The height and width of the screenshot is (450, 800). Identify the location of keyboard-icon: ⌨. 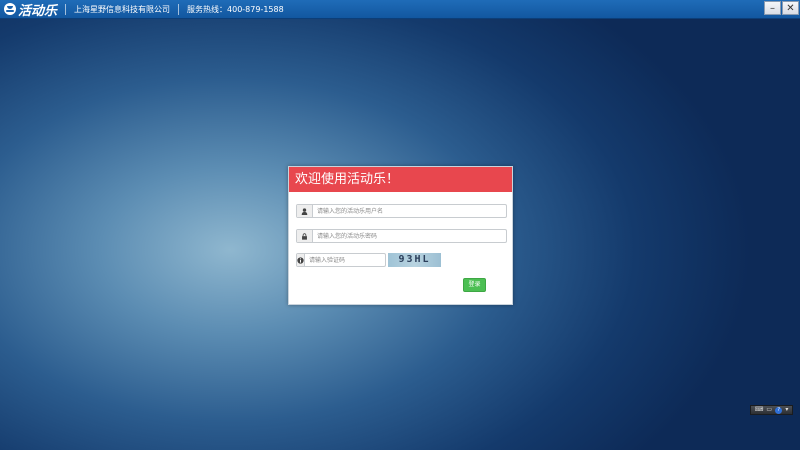
(759, 410).